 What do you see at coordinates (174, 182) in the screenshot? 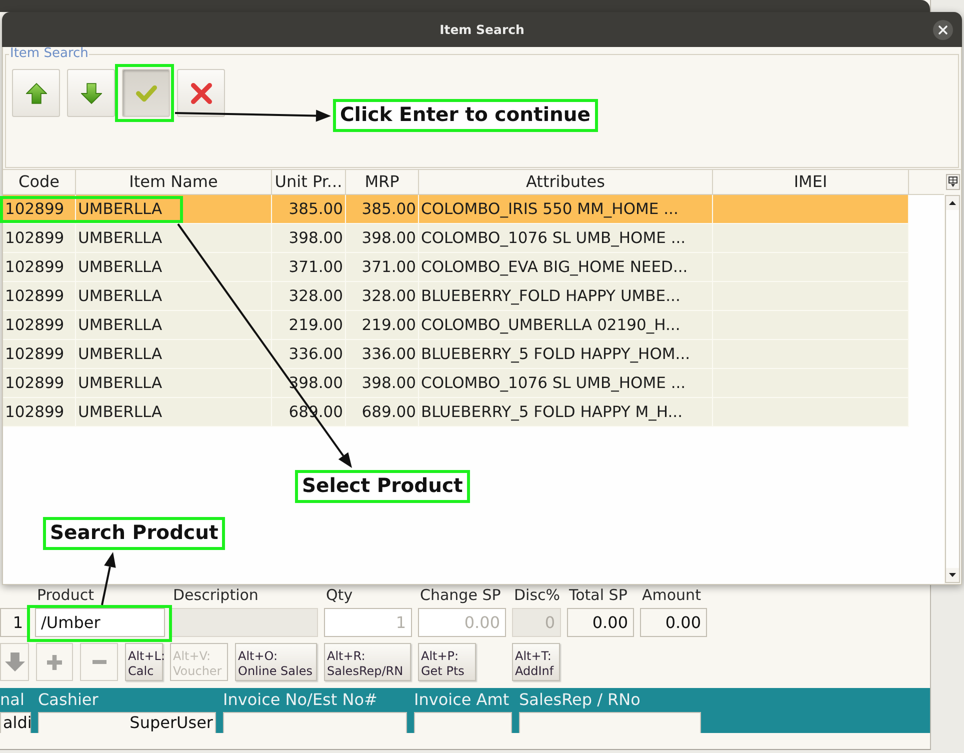
I see `column-header: Item Name` at bounding box center [174, 182].